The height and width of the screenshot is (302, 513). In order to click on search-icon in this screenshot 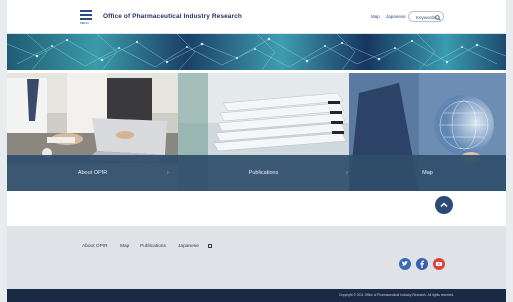, I will do `click(438, 17)`.